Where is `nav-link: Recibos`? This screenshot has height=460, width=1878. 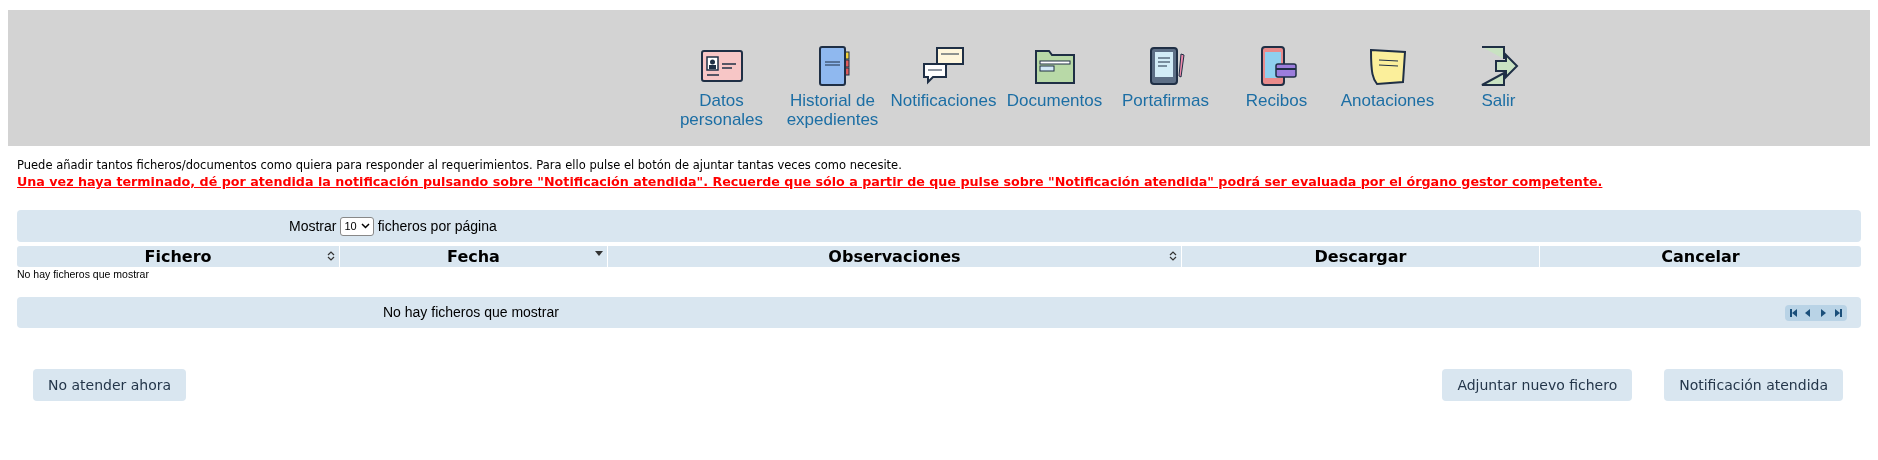
nav-link: Recibos is located at coordinates (1276, 95).